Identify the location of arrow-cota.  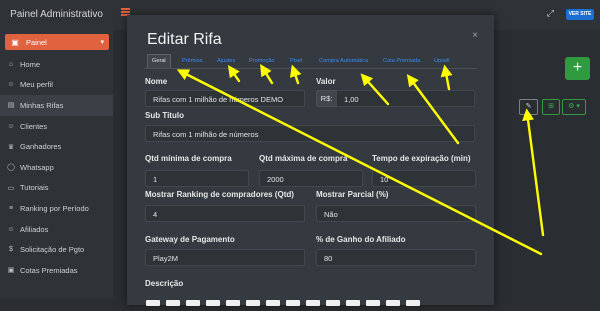
(433, 109).